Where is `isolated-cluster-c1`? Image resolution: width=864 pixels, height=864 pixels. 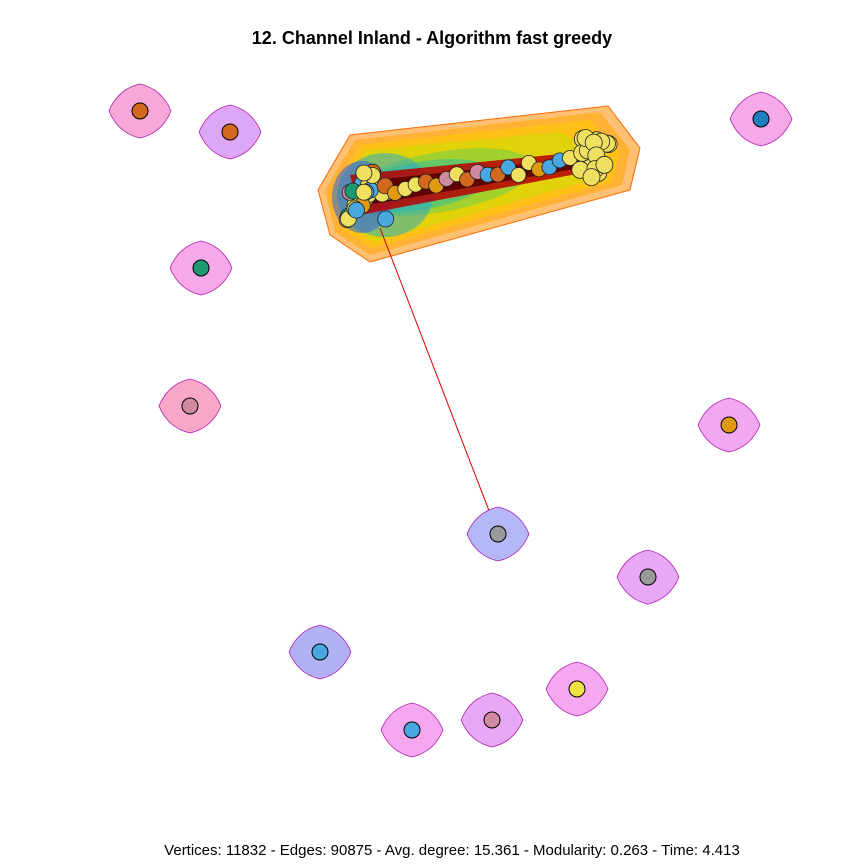
isolated-cluster-c1 is located at coordinates (140, 111).